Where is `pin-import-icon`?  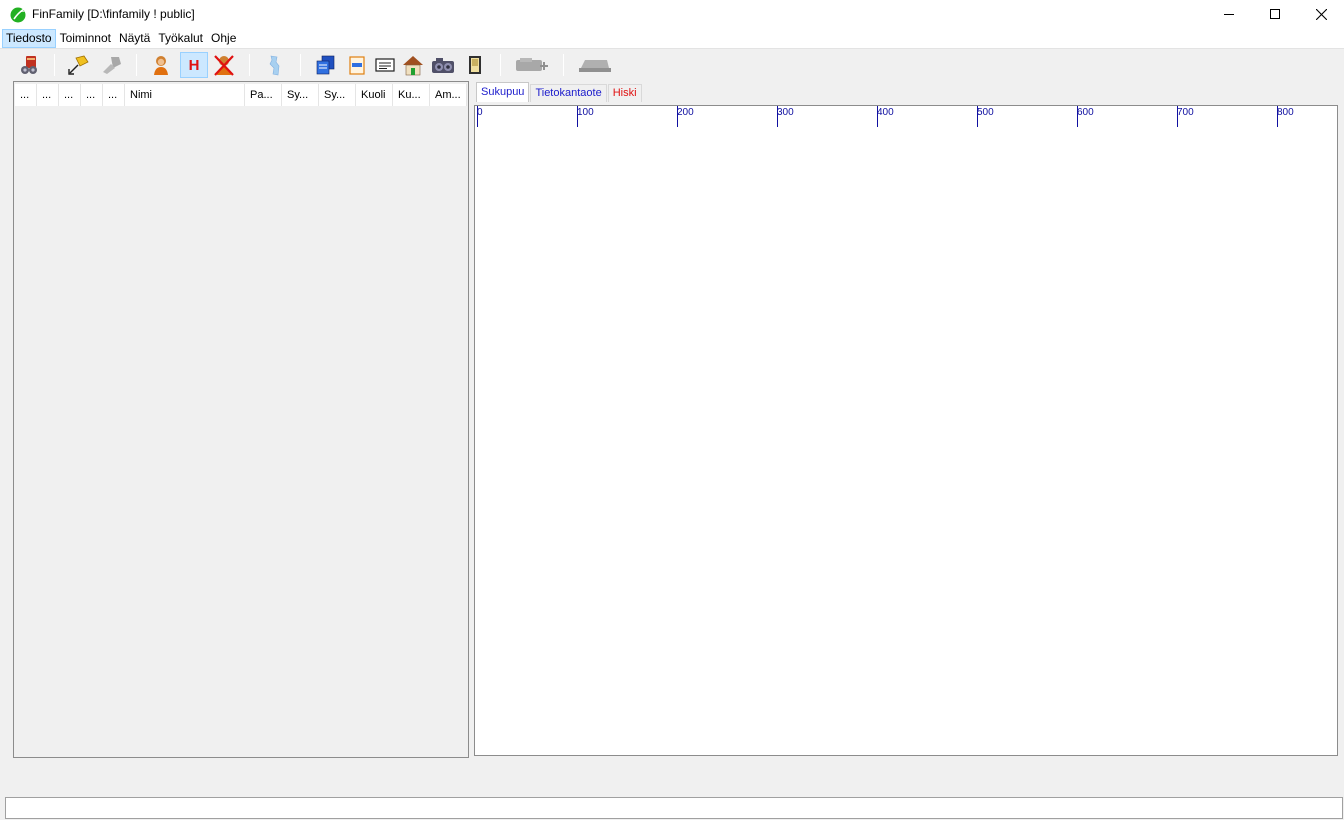
pin-import-icon is located at coordinates (78, 65).